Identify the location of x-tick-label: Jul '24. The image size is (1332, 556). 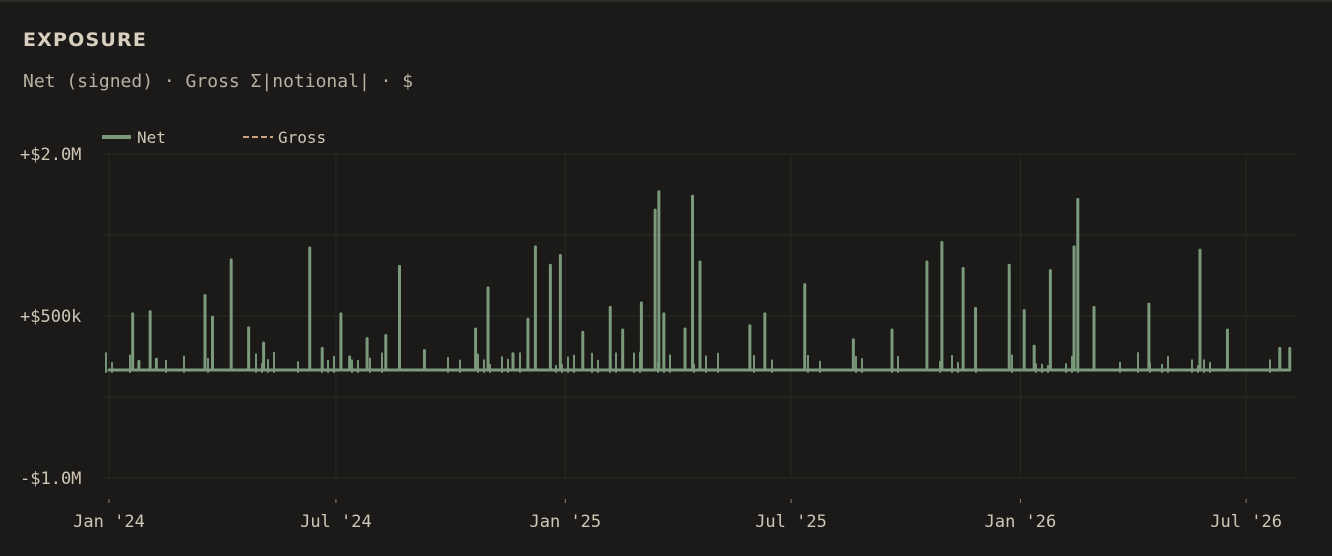
(336, 522).